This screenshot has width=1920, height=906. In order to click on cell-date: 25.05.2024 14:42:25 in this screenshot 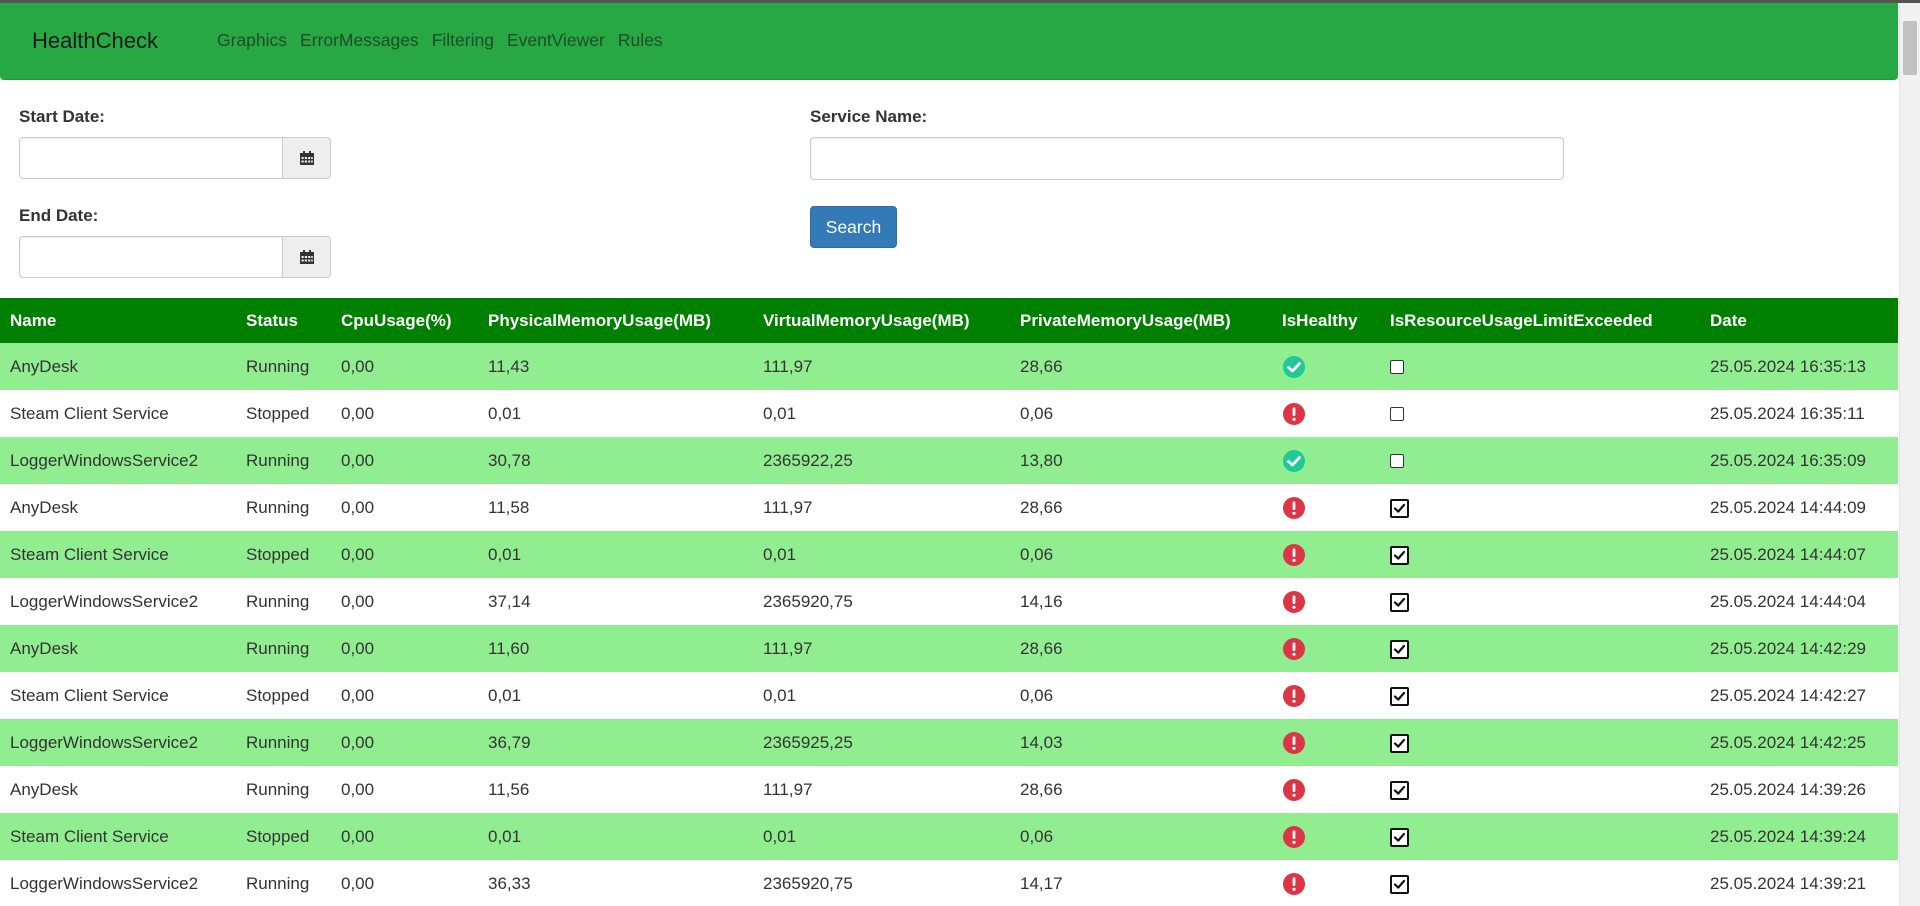, I will do `click(1788, 742)`.